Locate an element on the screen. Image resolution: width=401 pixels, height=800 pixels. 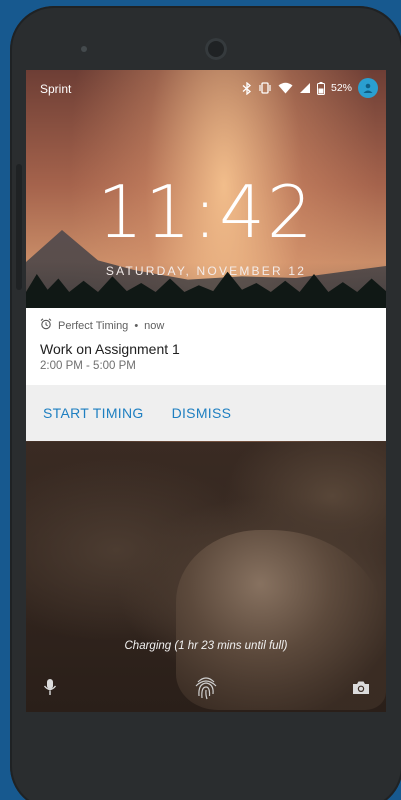
carrier-name: Sprint is located at coordinates (56, 89).